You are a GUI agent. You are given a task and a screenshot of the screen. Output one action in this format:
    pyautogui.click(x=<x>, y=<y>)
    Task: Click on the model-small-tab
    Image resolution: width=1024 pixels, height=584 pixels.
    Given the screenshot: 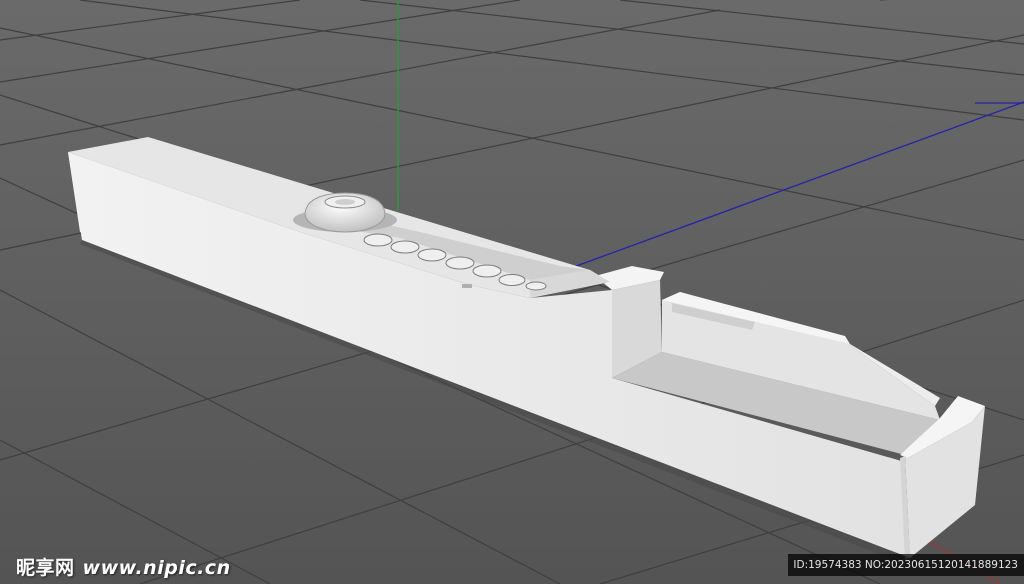 What is the action you would take?
    pyautogui.click(x=467, y=286)
    